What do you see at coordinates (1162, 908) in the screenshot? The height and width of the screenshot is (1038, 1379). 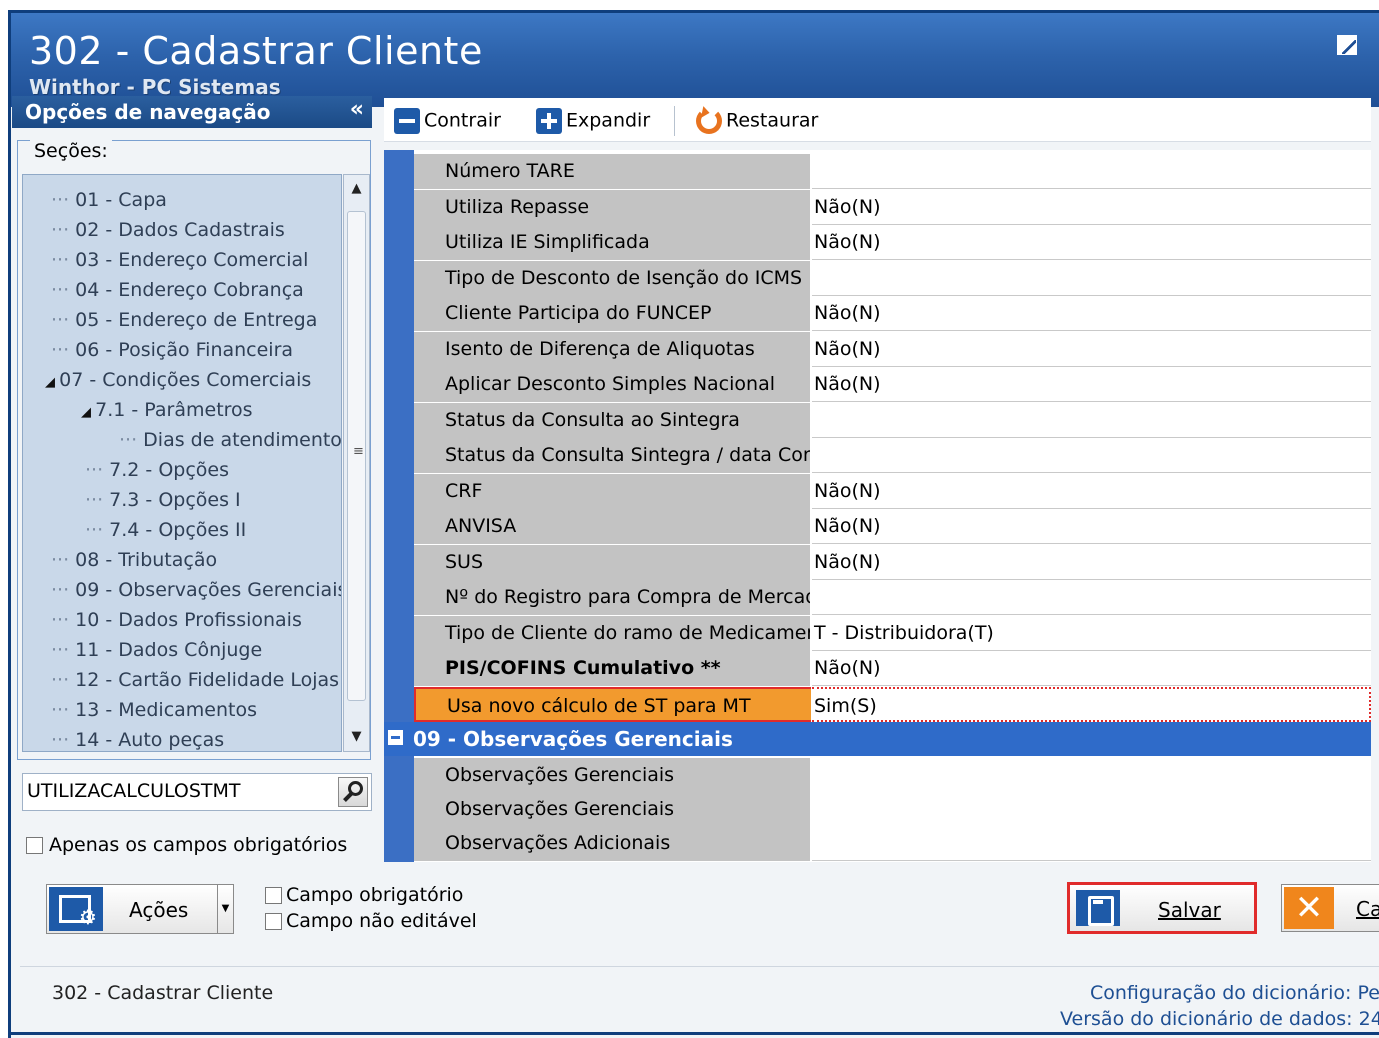 I see `save-button: Salvar` at bounding box center [1162, 908].